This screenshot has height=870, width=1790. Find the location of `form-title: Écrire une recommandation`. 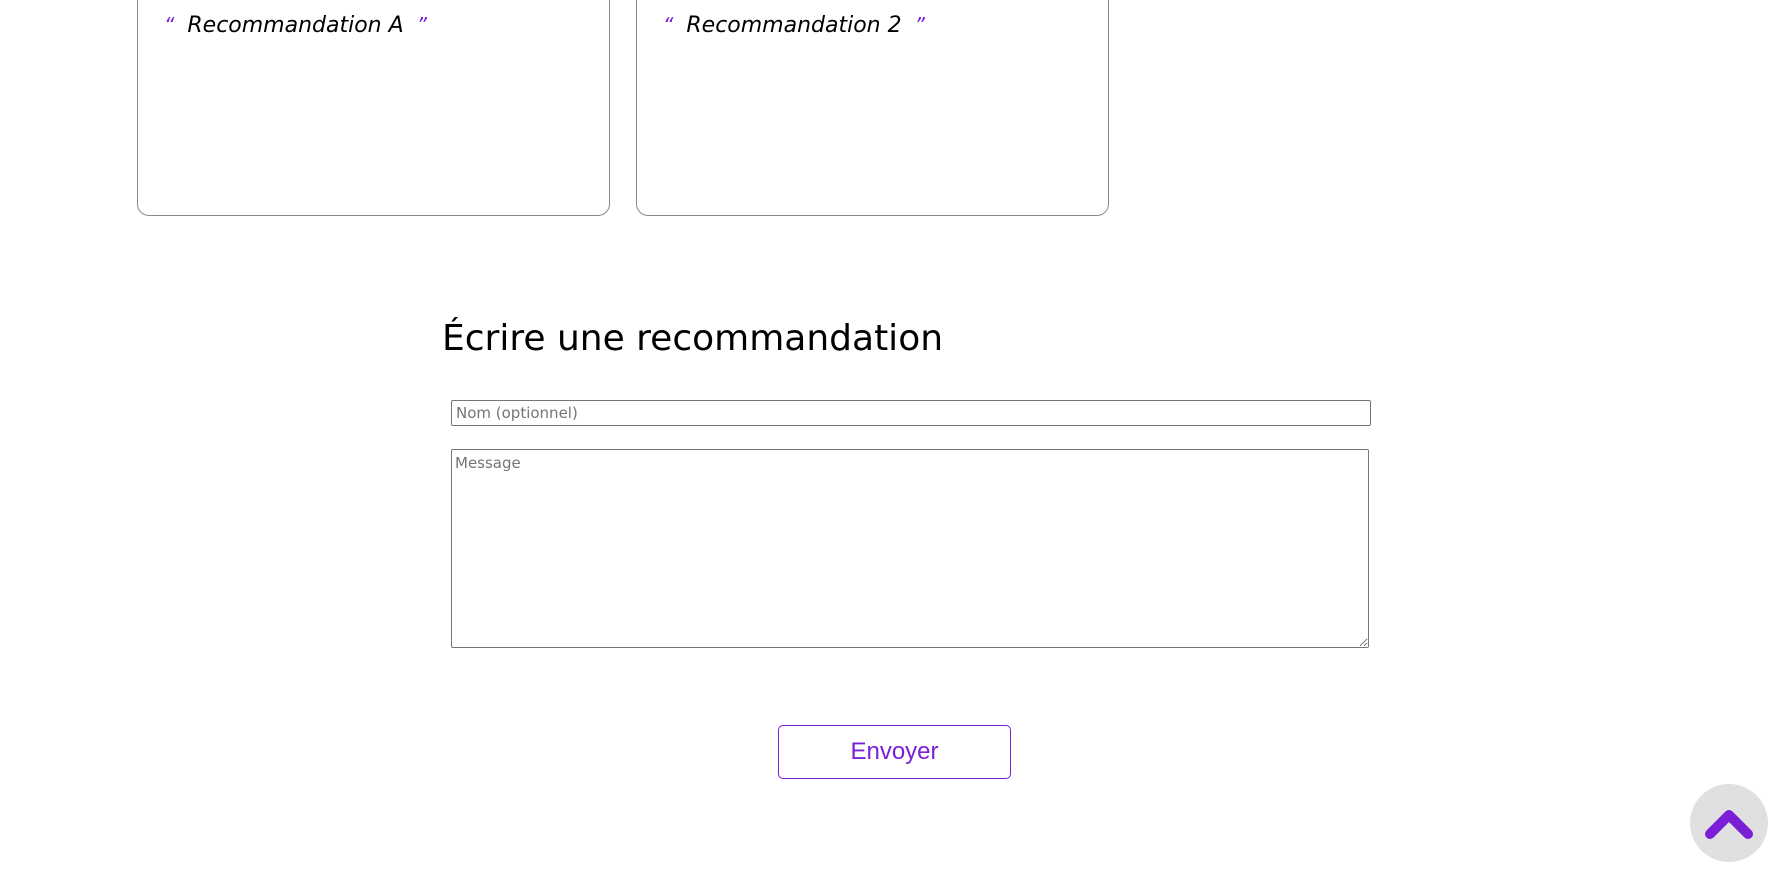

form-title: Écrire une recommandation is located at coordinates (693, 338).